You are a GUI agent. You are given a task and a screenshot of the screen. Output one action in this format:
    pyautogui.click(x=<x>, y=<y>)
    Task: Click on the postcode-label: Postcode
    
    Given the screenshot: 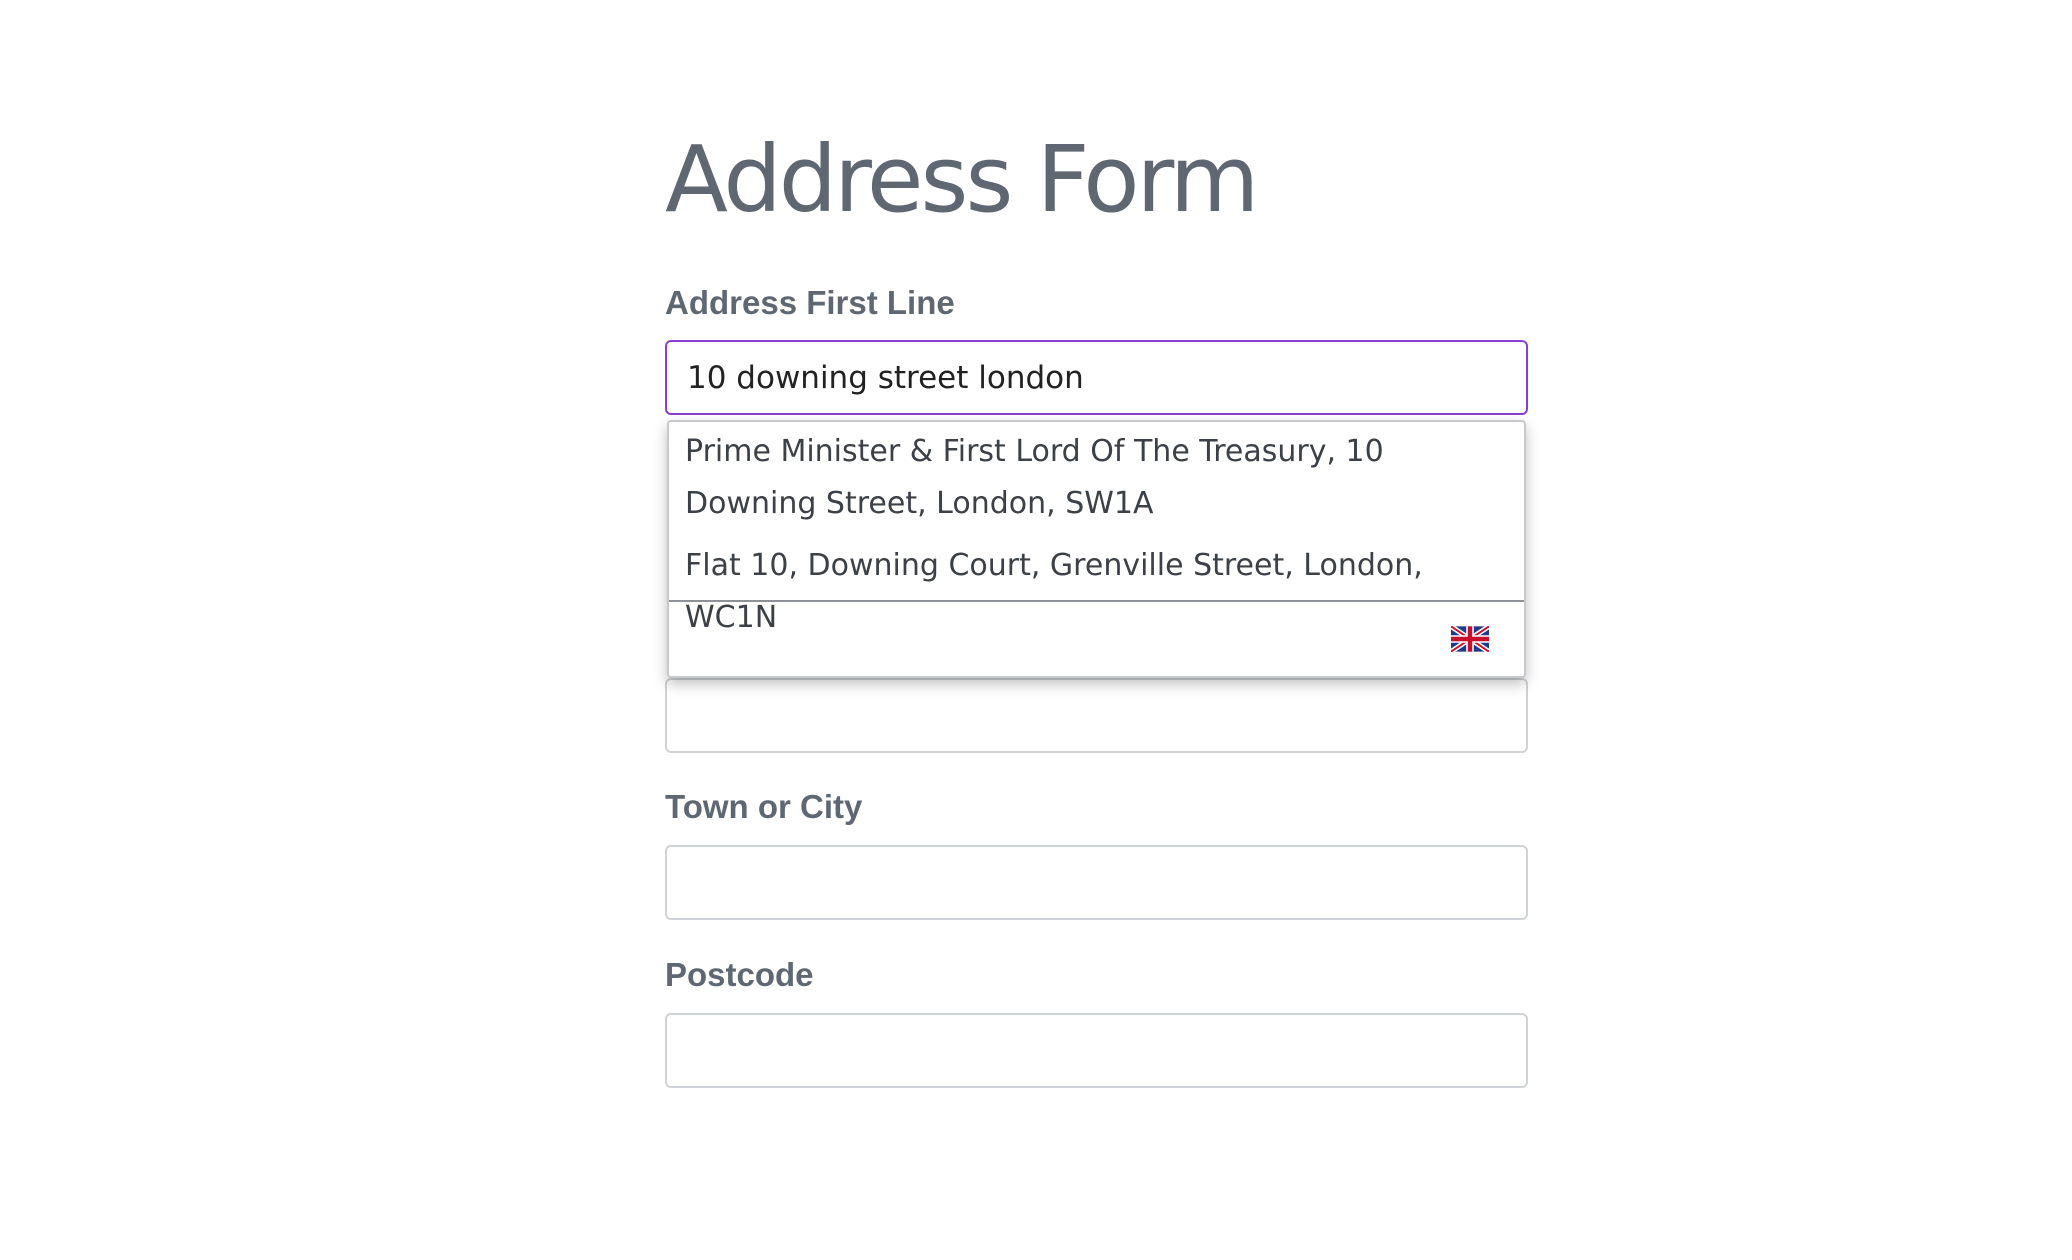 What is the action you would take?
    pyautogui.click(x=739, y=974)
    